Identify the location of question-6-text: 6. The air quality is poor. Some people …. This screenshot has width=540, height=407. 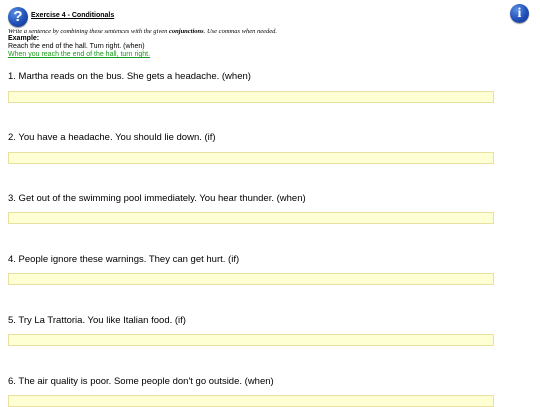
(141, 381).